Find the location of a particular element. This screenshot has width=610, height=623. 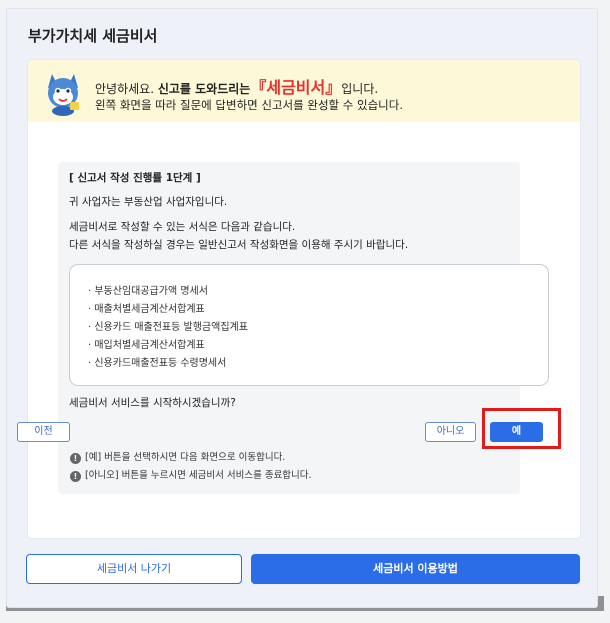

dialog-title: 부가가치세 세금비서 is located at coordinates (93, 36).